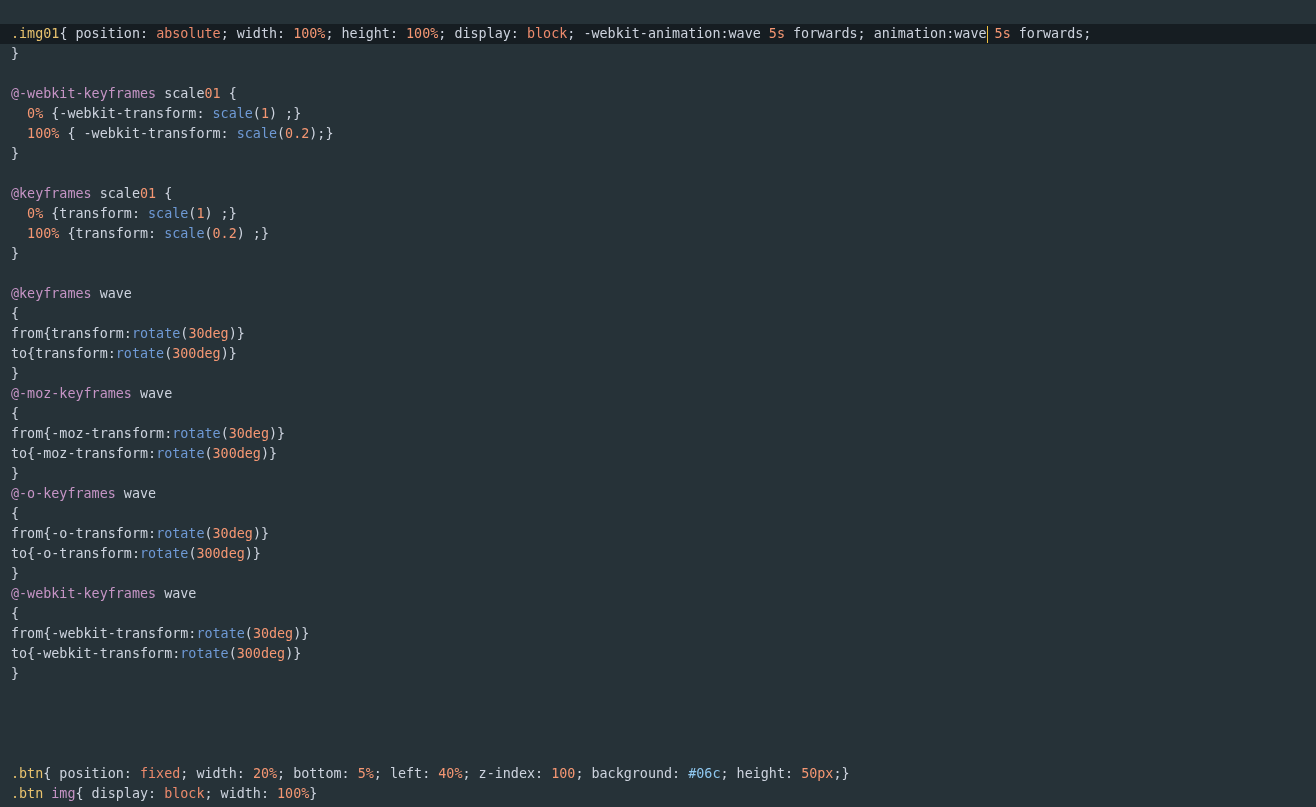 Image resolution: width=1316 pixels, height=807 pixels. I want to click on code-line: @keyframes scale01 {, so click(92, 194).